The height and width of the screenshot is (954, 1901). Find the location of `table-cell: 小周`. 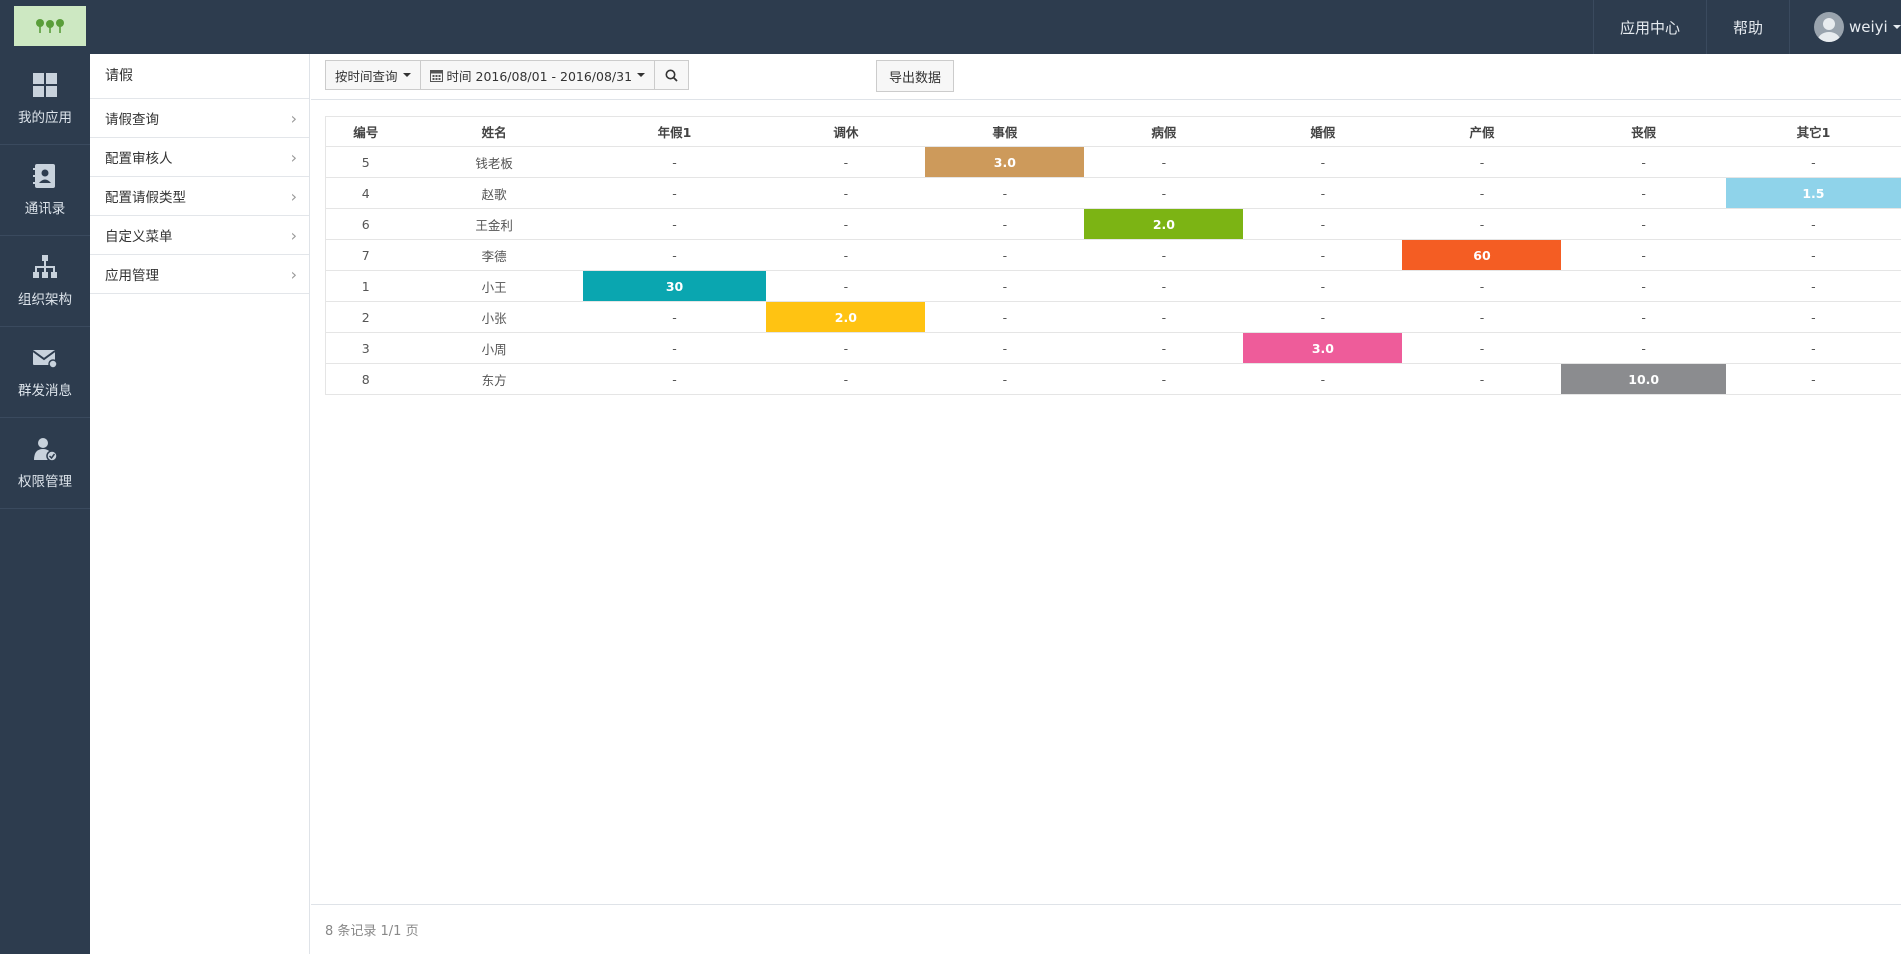

table-cell: 小周 is located at coordinates (494, 348).